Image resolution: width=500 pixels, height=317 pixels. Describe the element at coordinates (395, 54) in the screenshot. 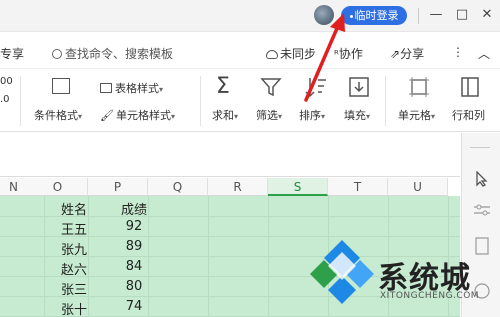

I see `share-icon: ⇗` at that location.